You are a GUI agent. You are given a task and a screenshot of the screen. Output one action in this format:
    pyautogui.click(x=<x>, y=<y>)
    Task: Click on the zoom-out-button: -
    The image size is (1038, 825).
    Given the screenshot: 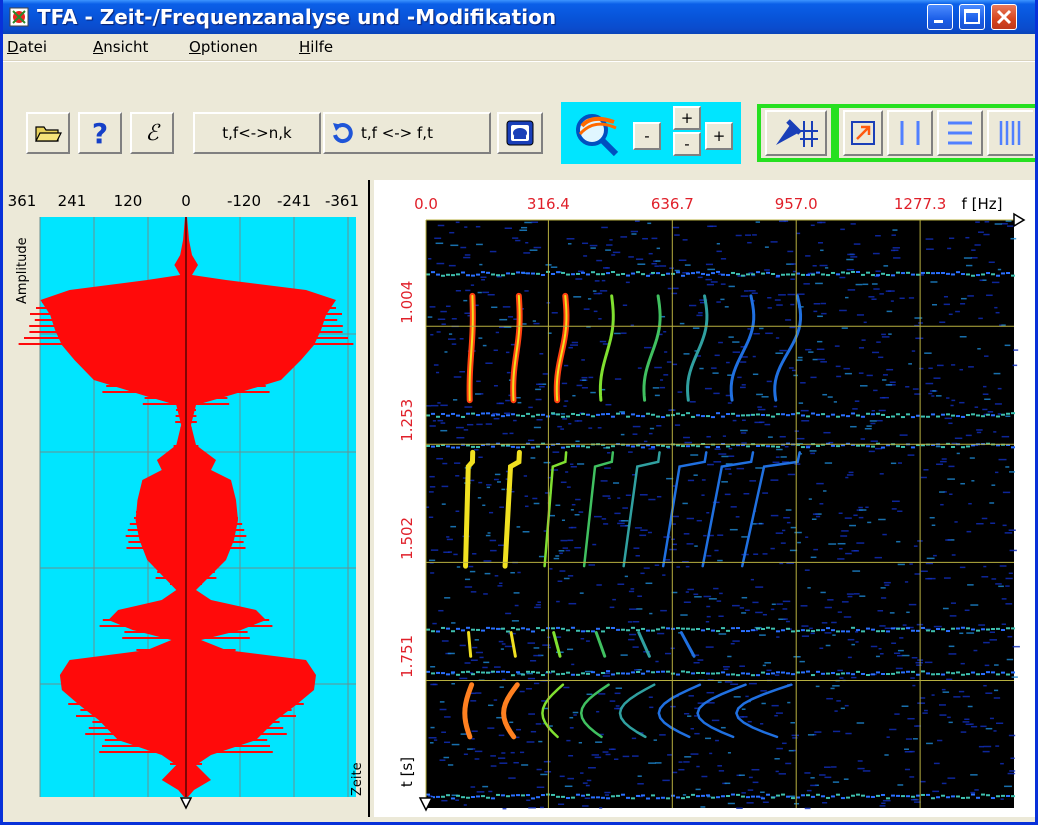 What is the action you would take?
    pyautogui.click(x=647, y=136)
    